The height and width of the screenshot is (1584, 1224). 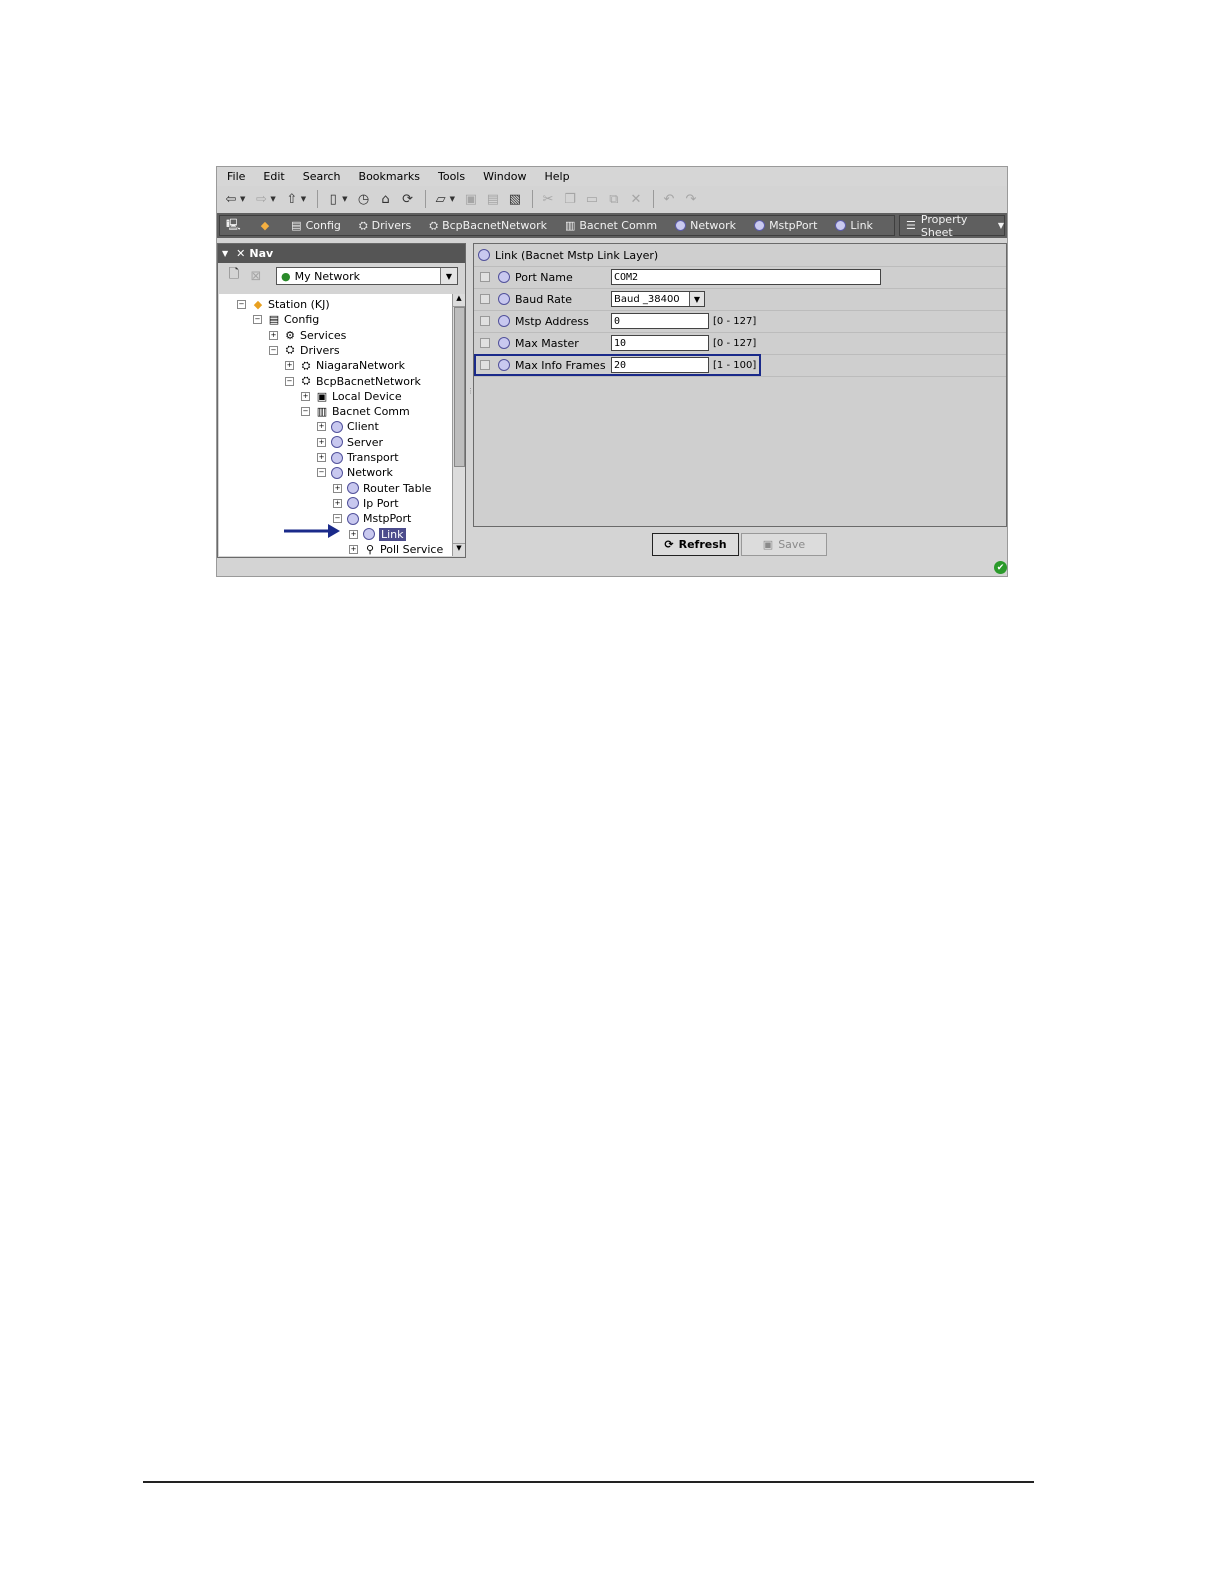 I want to click on tree-item: − ▥ Bacnet Comm, so click(x=355, y=411).